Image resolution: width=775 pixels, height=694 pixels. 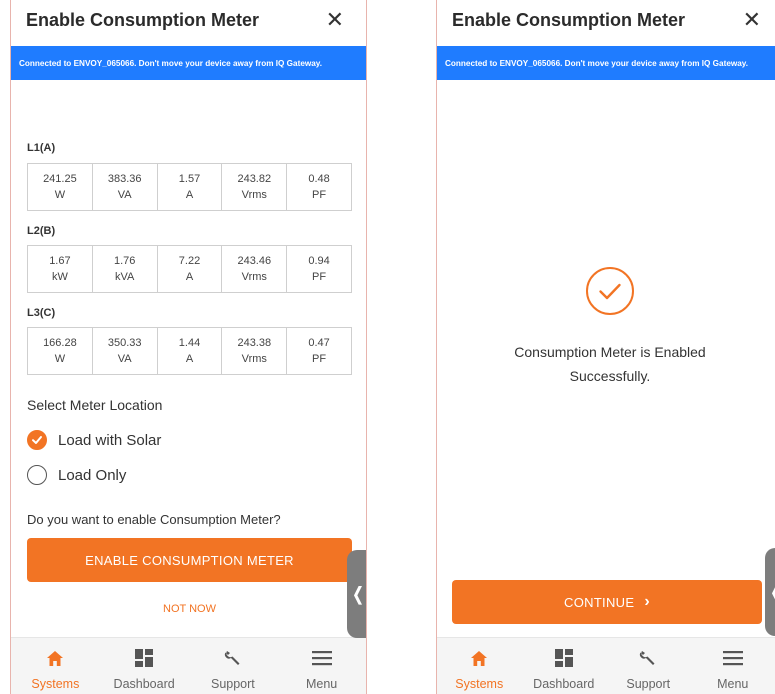 What do you see at coordinates (110, 440) in the screenshot?
I see `radio-label: Load with Solar` at bounding box center [110, 440].